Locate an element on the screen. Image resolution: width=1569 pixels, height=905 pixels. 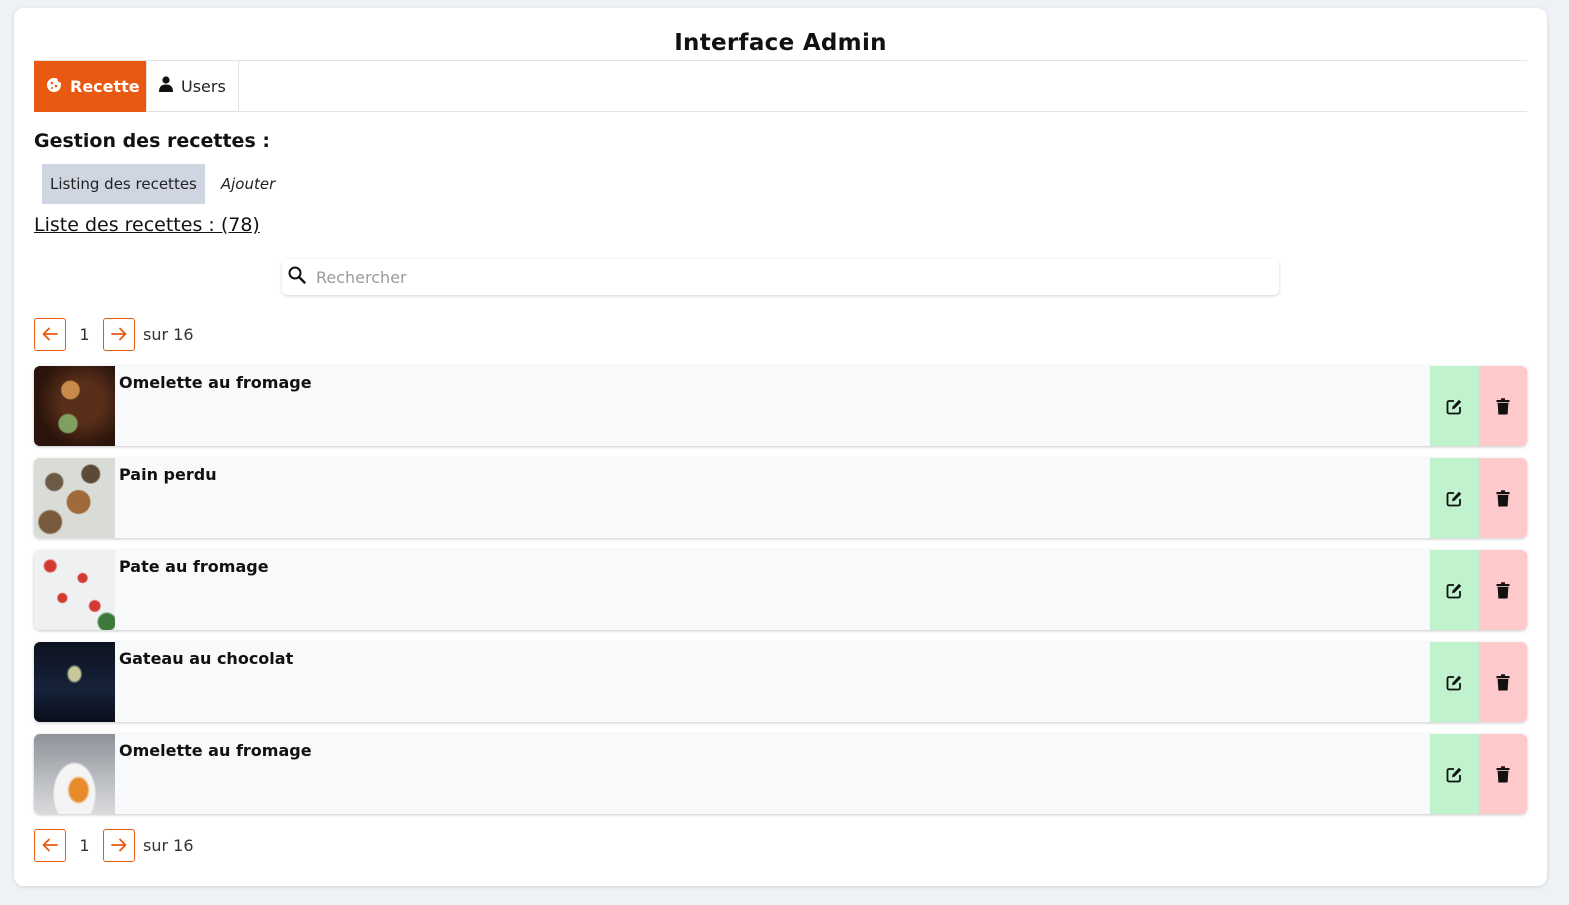
user-icon is located at coordinates (166, 86).